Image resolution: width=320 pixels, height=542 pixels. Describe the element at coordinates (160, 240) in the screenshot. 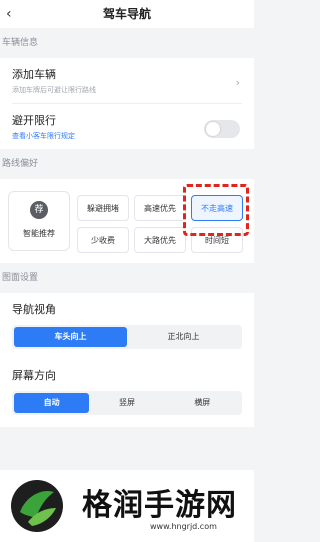

I see `option-main-road-first: 大路优先` at that location.